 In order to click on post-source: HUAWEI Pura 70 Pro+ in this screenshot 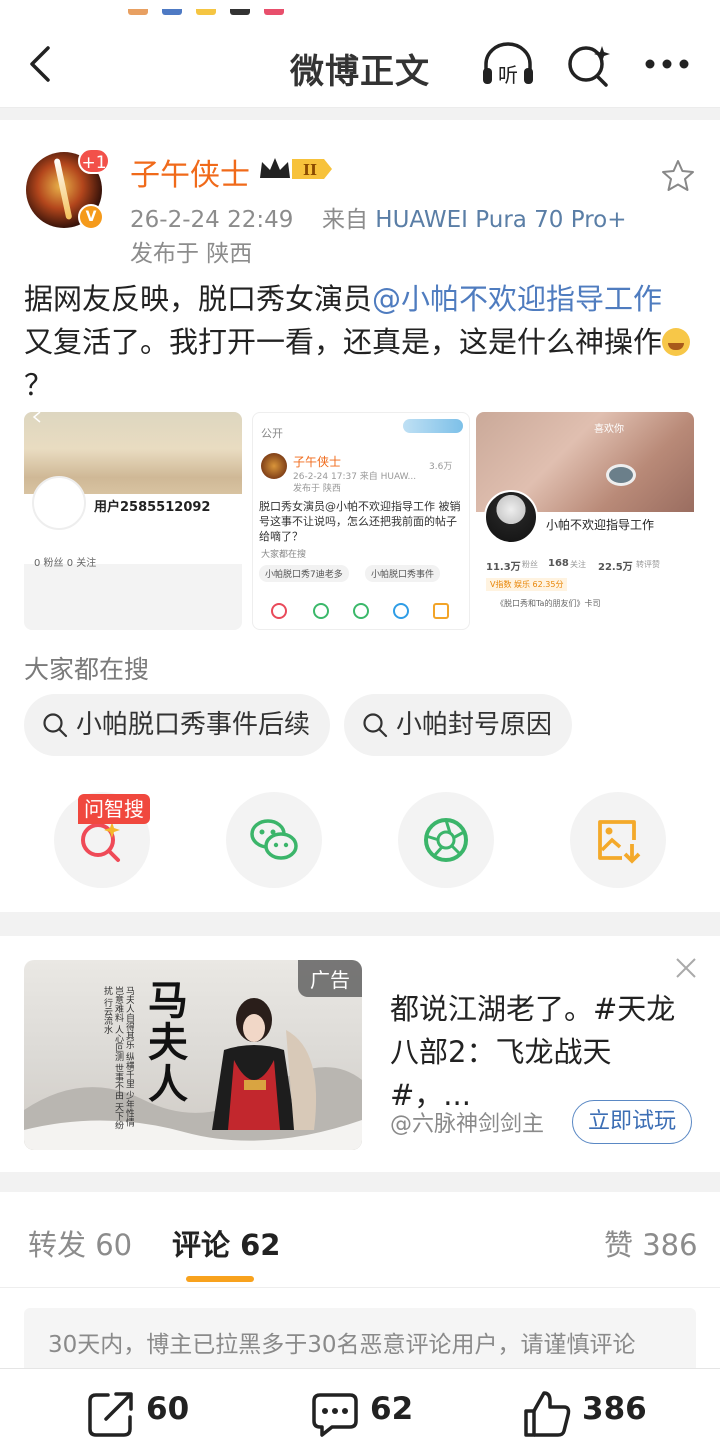, I will do `click(500, 220)`.